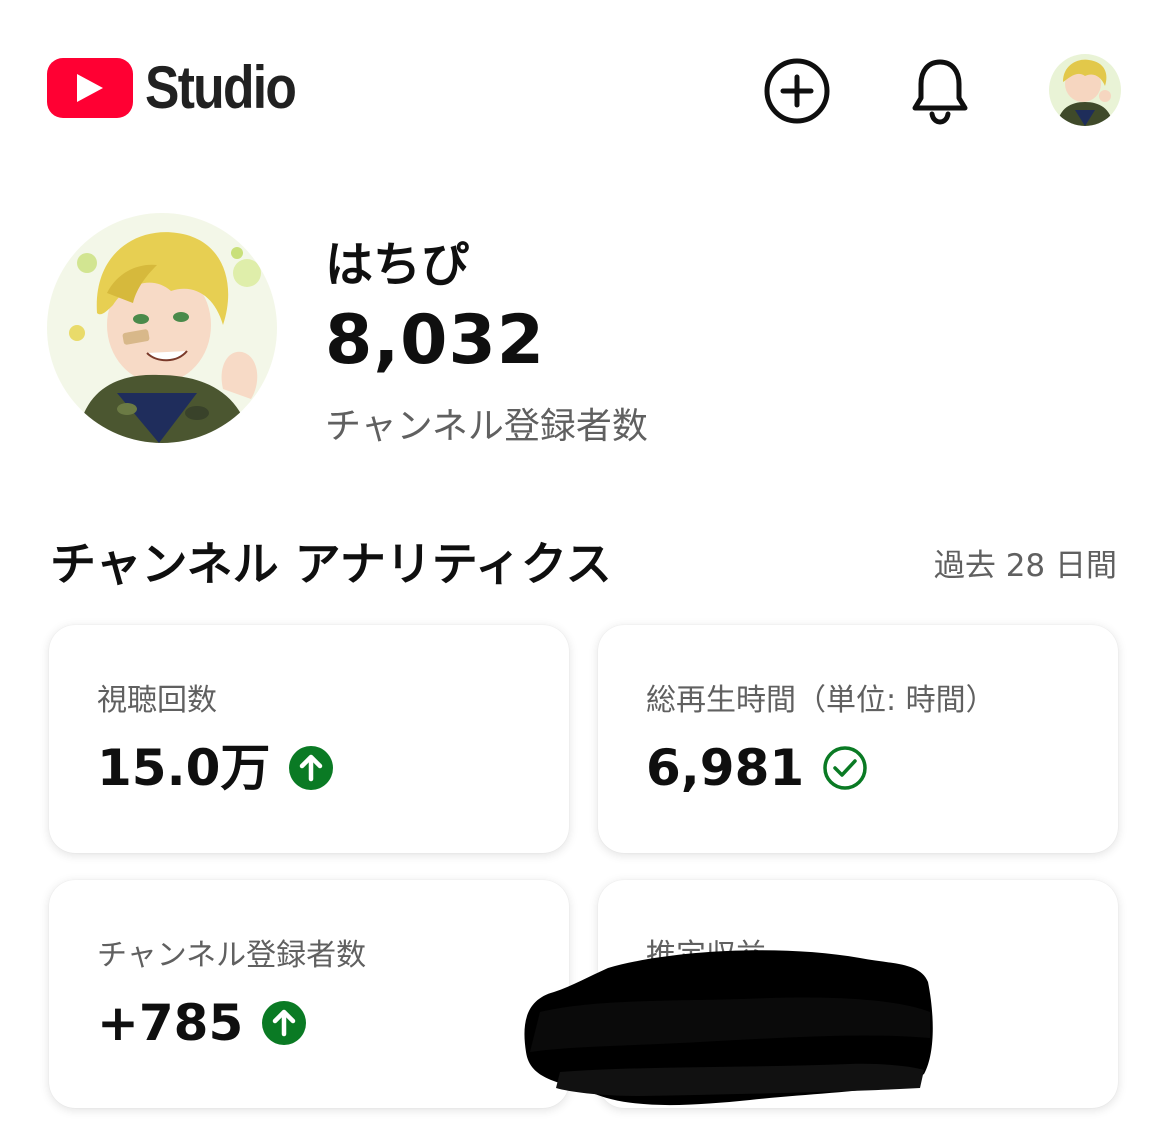 The width and height of the screenshot is (1169, 1131). What do you see at coordinates (706, 955) in the screenshot?
I see `revenue-label: 推定収益` at bounding box center [706, 955].